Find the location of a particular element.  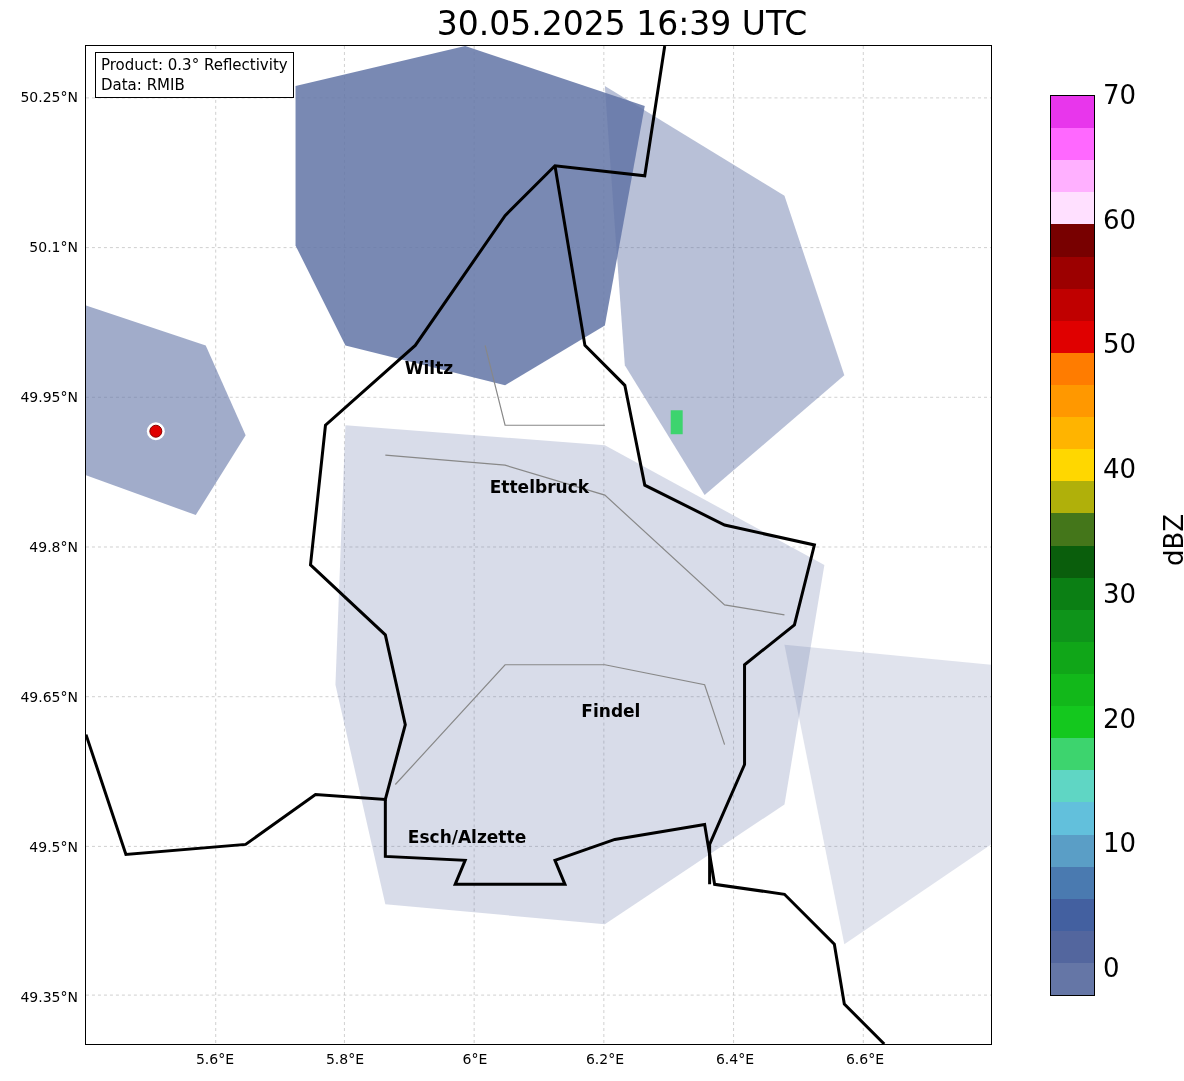

colorbar-tick-label: 20 is located at coordinates (1120, 718).